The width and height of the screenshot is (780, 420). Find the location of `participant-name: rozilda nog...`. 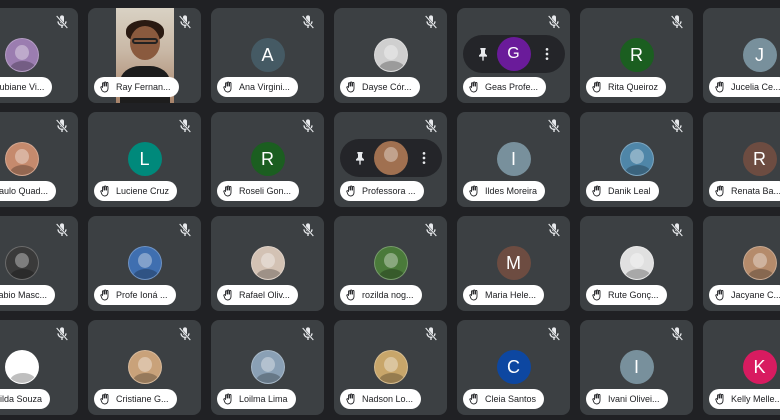

participant-name: rozilda nog... is located at coordinates (388, 295).